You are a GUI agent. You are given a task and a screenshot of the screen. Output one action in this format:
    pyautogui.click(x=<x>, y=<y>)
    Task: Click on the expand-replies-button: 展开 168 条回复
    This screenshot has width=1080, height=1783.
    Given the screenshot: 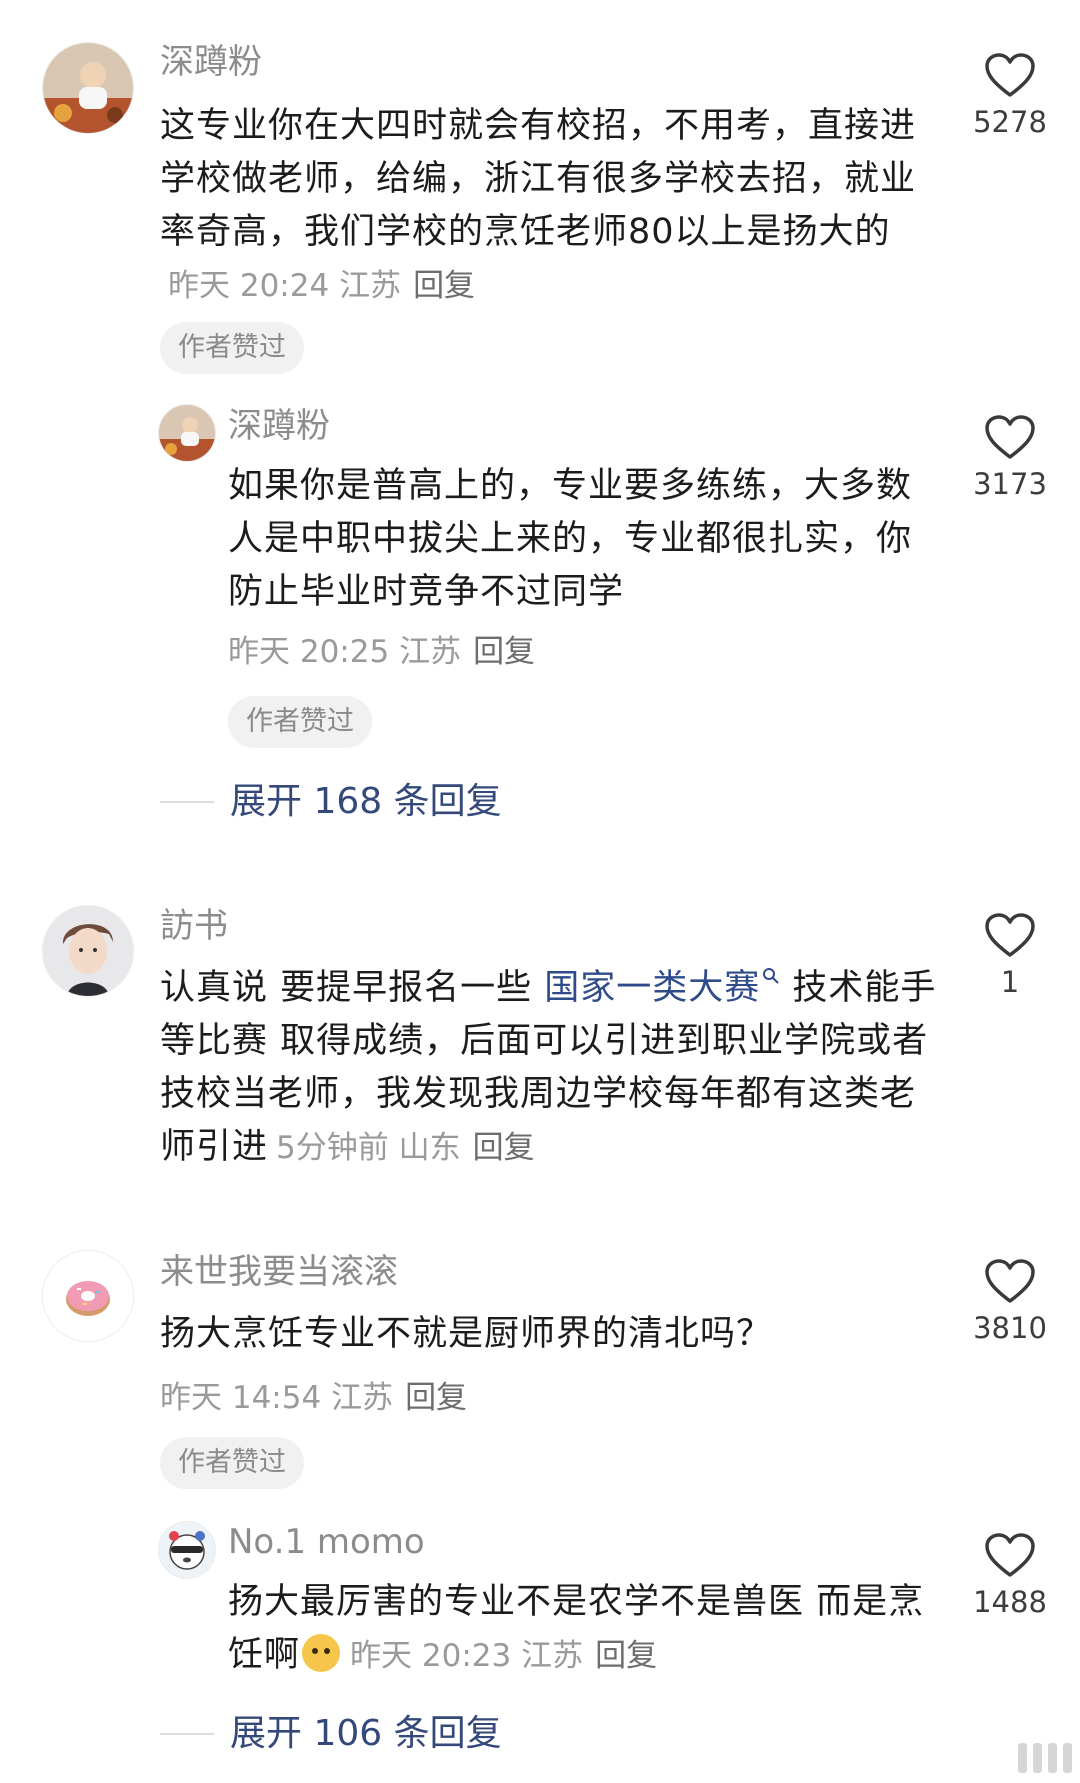 What is the action you would take?
    pyautogui.click(x=331, y=802)
    